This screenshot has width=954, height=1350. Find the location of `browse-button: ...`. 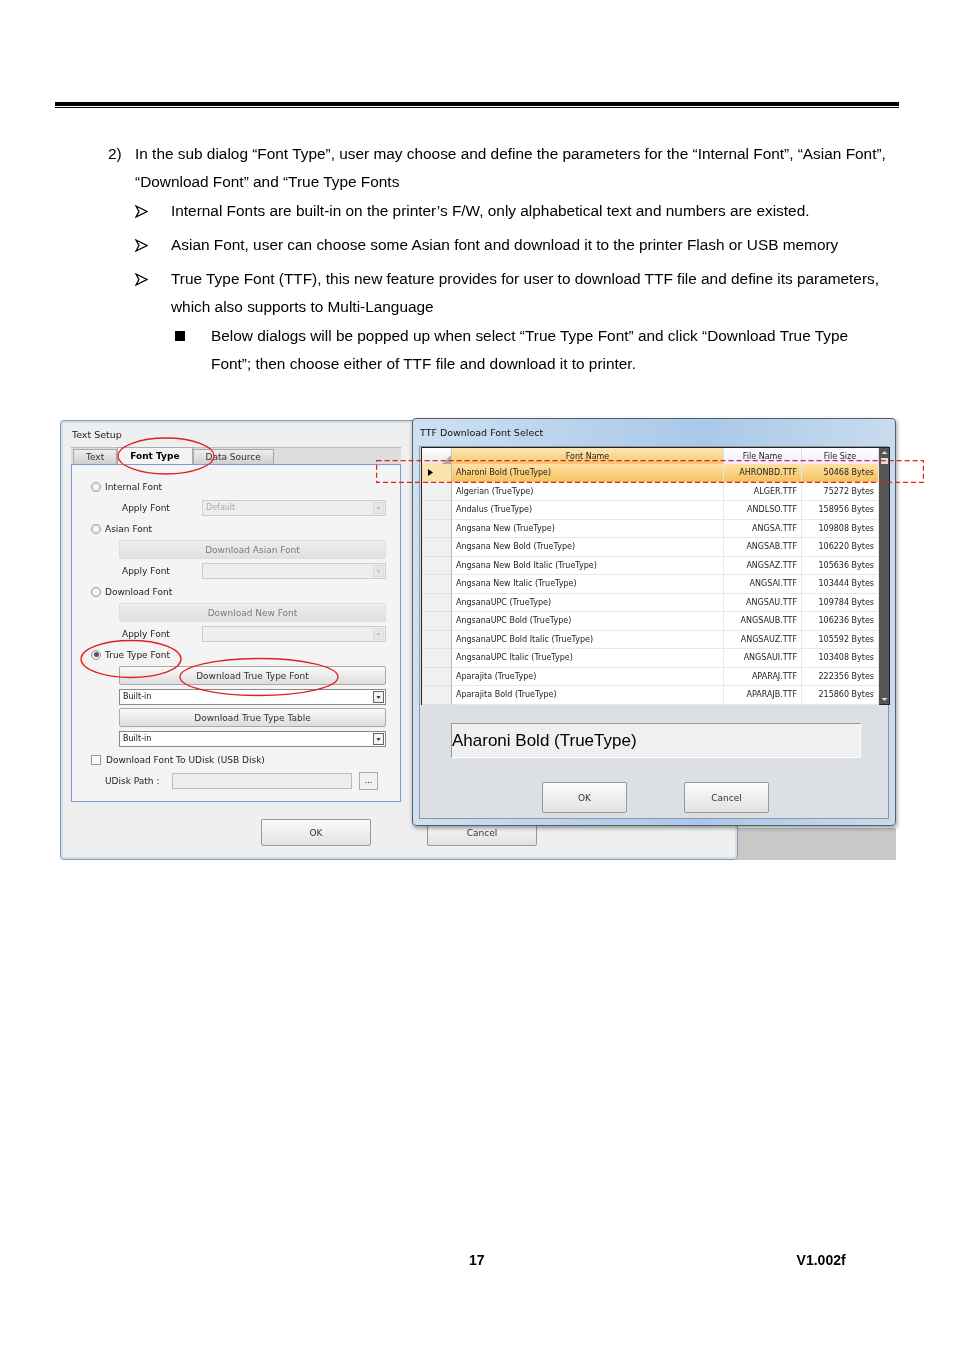

browse-button: ... is located at coordinates (368, 780).